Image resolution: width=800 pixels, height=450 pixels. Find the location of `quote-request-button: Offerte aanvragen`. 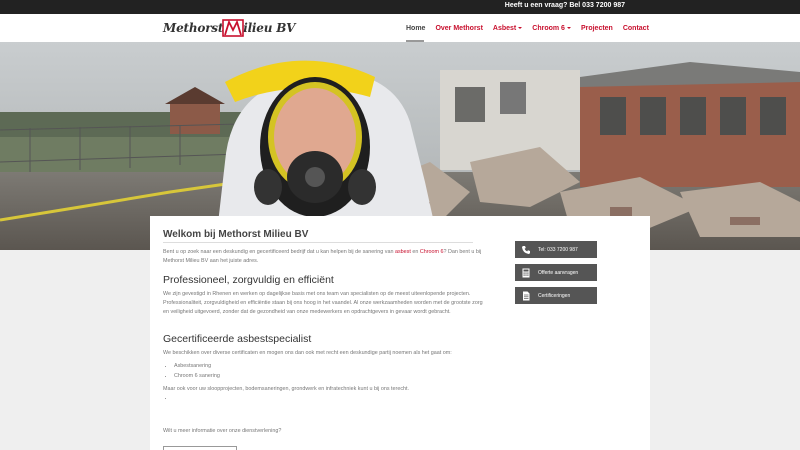

quote-request-button: Offerte aanvragen is located at coordinates (556, 272).